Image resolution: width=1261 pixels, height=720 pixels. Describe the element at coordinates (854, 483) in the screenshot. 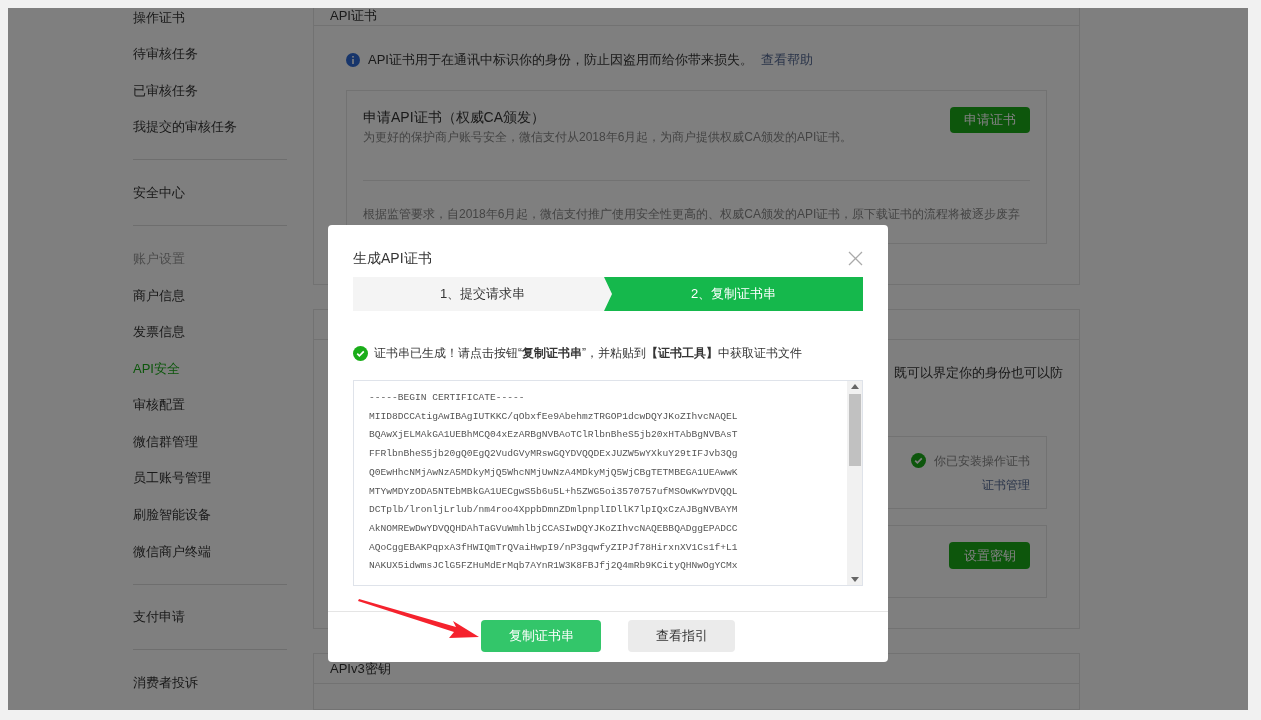

I see `scrollbar` at that location.